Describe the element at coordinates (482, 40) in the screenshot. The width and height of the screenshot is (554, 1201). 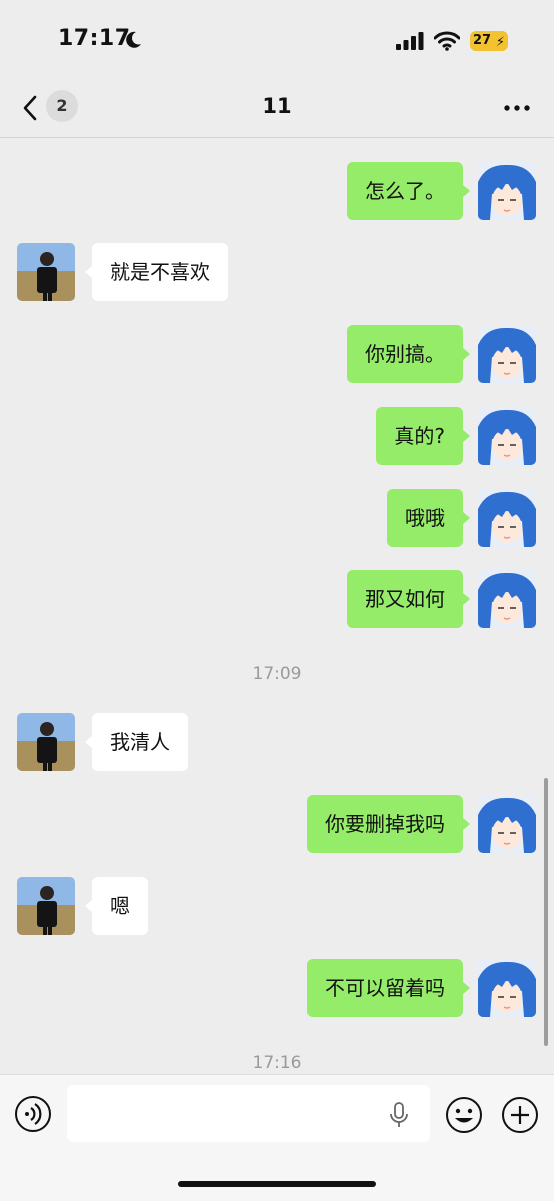
I see `battery-level: 27` at that location.